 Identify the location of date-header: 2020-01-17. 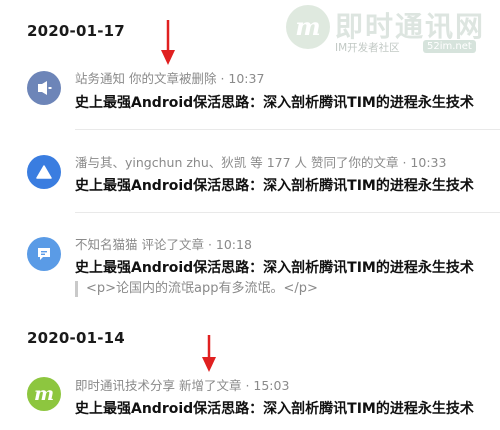
(76, 31).